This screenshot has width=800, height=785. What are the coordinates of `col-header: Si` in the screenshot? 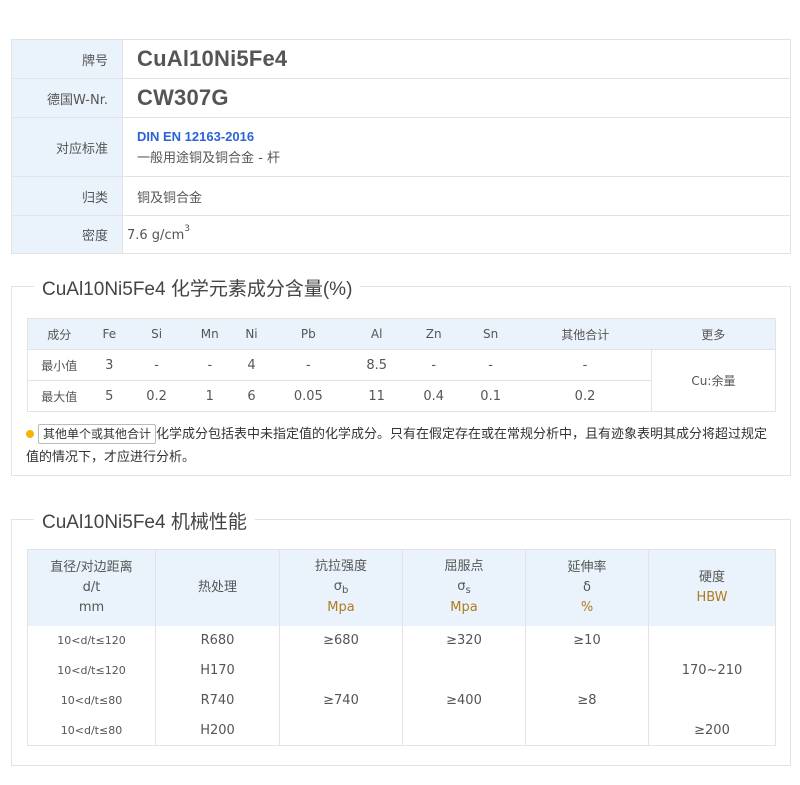 It's located at (157, 334).